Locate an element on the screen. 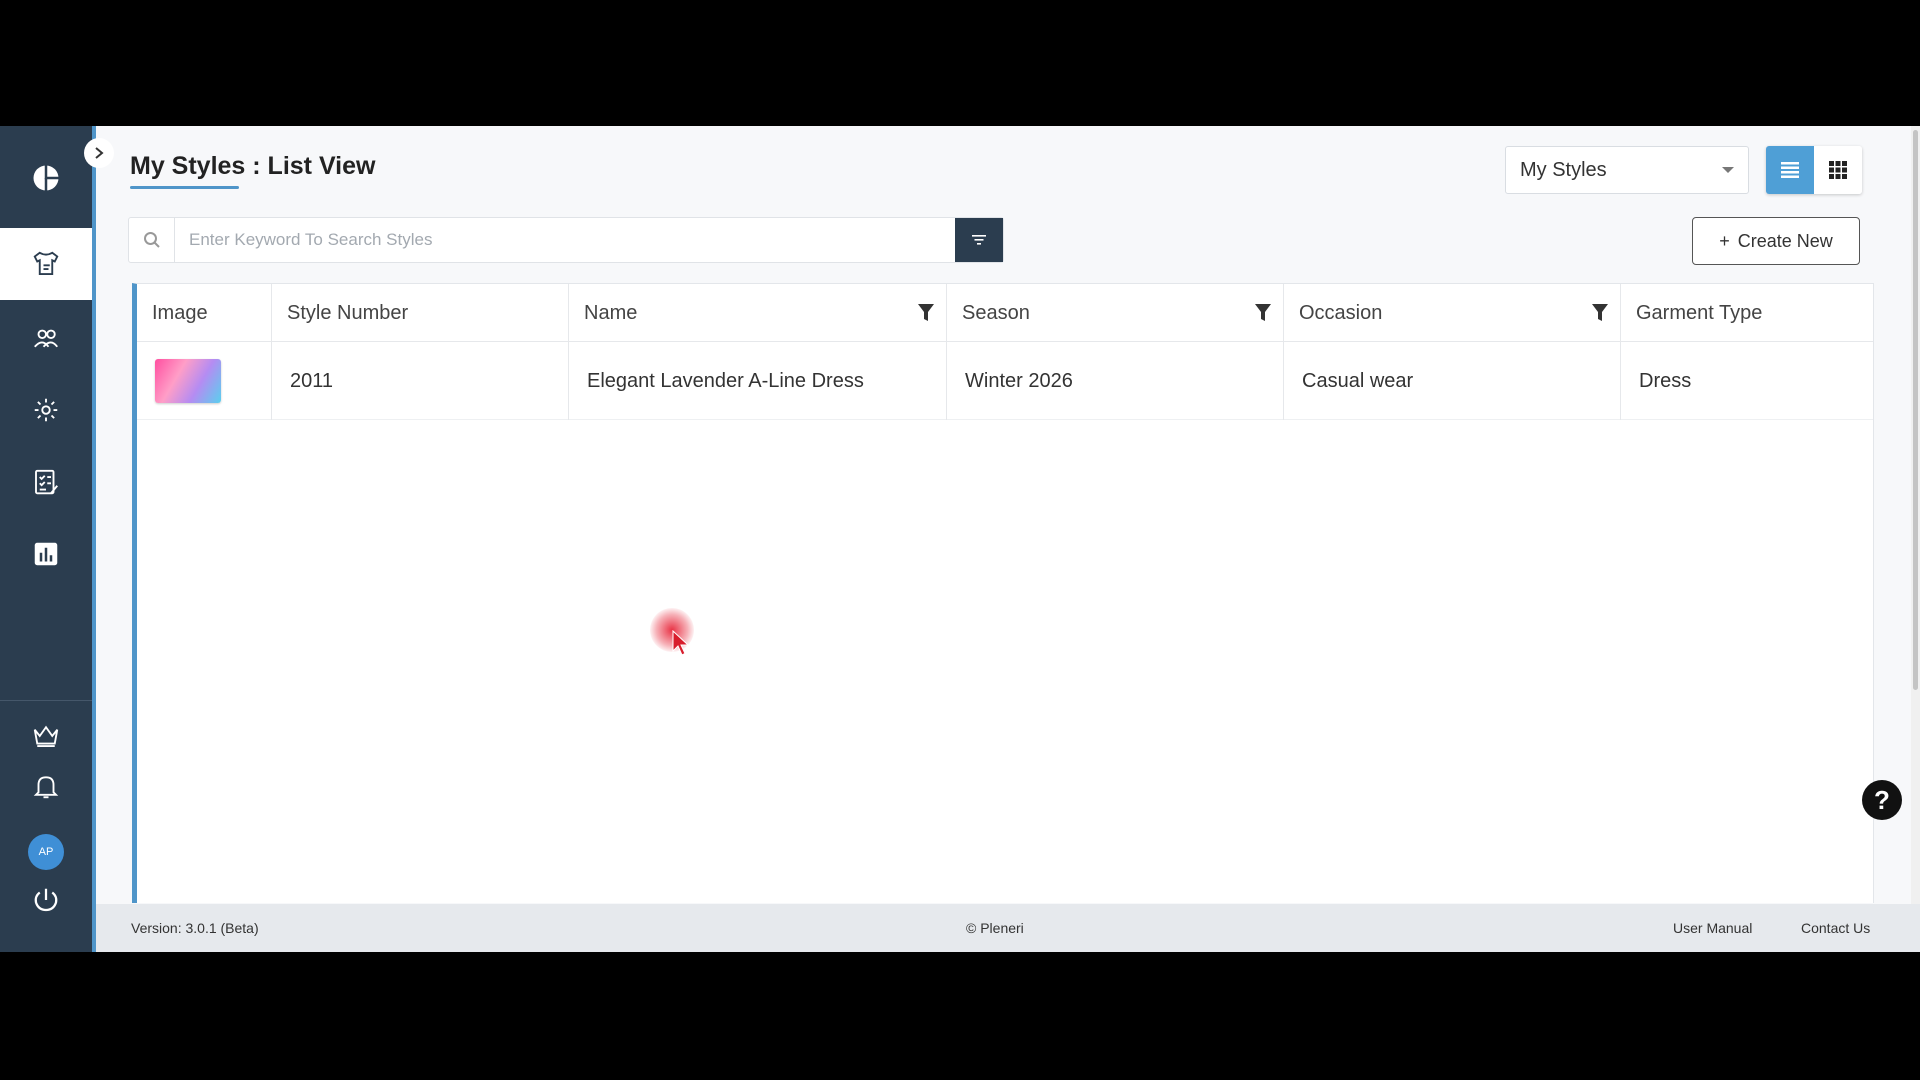 This screenshot has width=1920, height=1080. search-icon-wrap is located at coordinates (152, 240).